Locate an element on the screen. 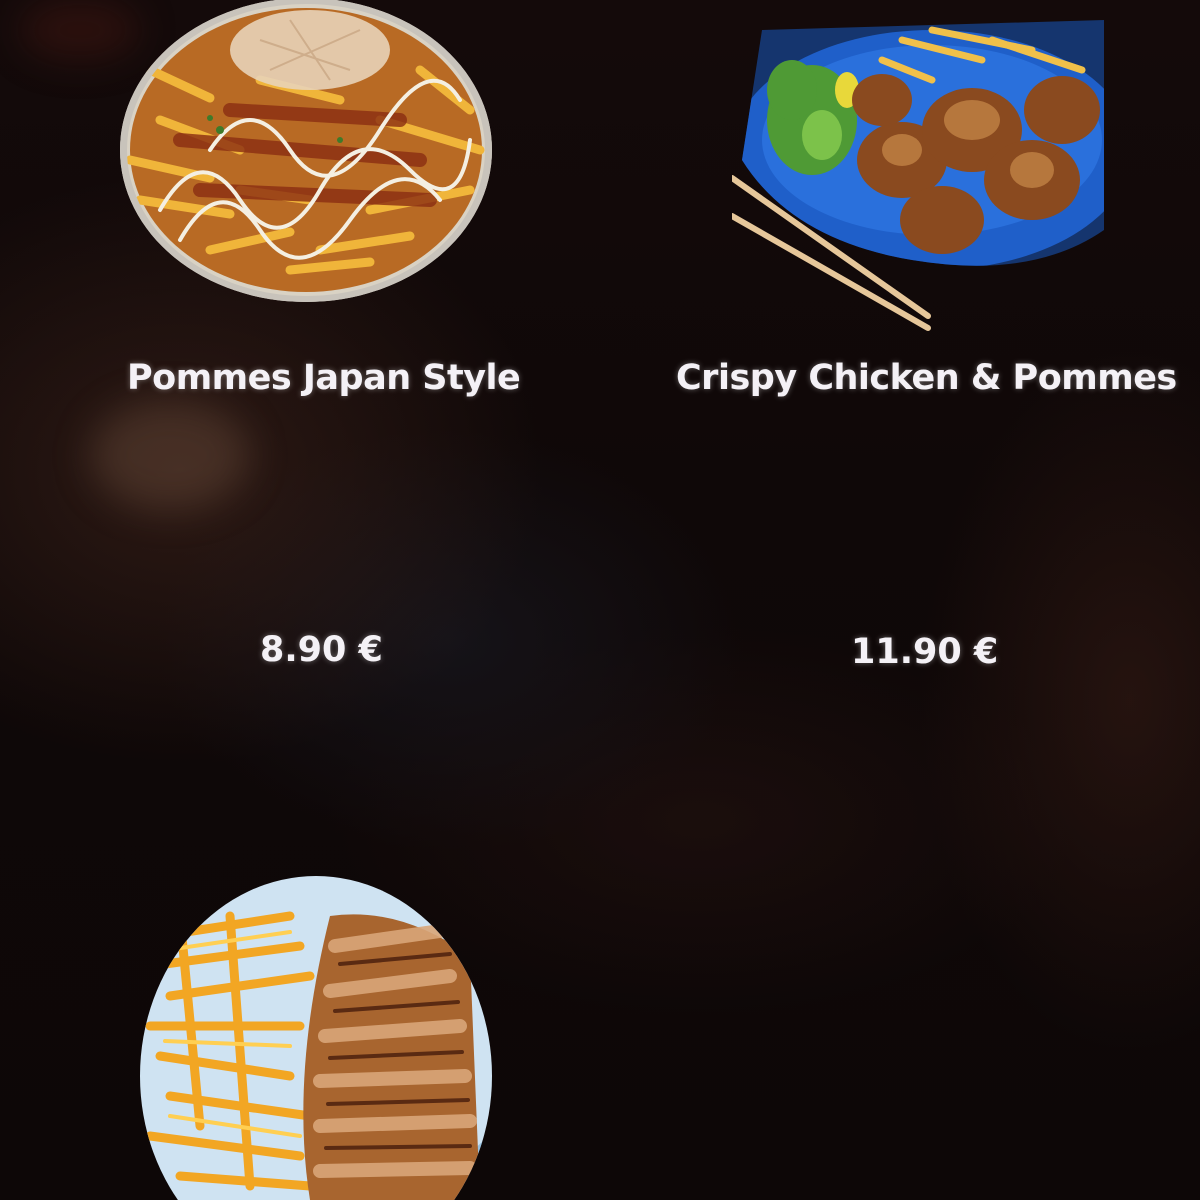 This screenshot has width=1200, height=1200. menu-item-1-image is located at coordinates (306, 154).